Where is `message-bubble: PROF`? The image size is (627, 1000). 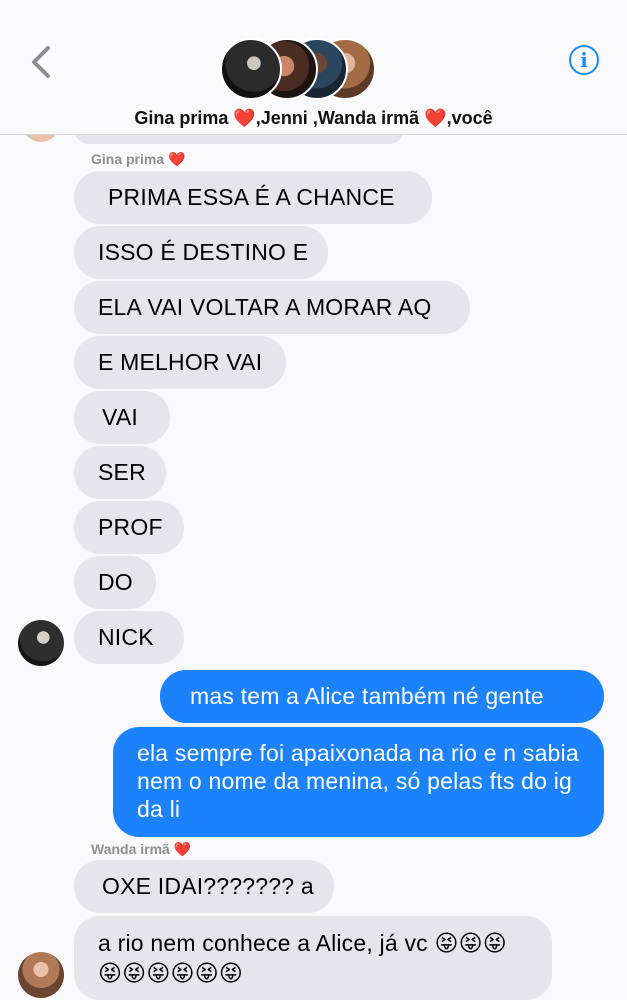
message-bubble: PROF is located at coordinates (129, 527).